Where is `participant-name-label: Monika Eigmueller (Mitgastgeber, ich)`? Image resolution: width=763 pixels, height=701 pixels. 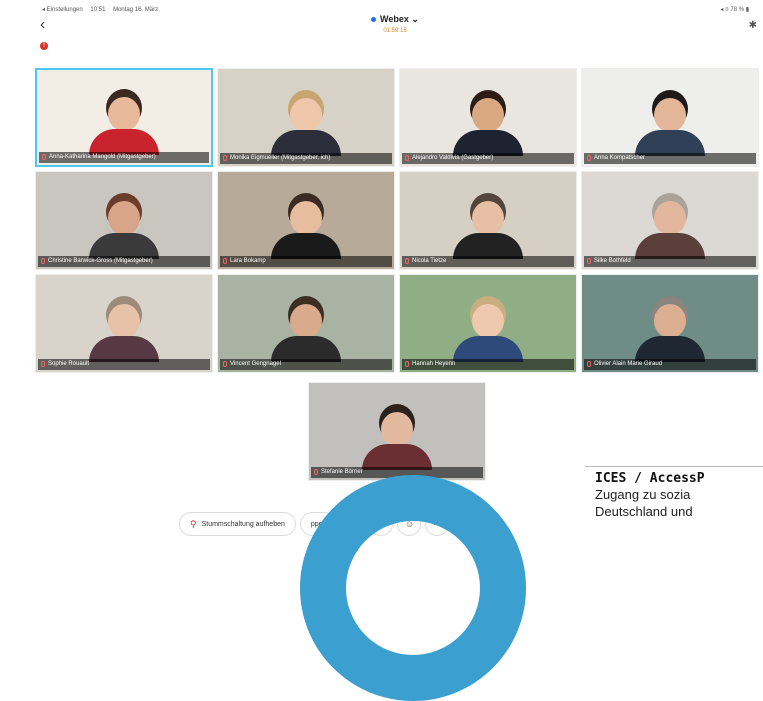 participant-name-label: Monika Eigmueller (Mitgastgeber, ich) is located at coordinates (306, 158).